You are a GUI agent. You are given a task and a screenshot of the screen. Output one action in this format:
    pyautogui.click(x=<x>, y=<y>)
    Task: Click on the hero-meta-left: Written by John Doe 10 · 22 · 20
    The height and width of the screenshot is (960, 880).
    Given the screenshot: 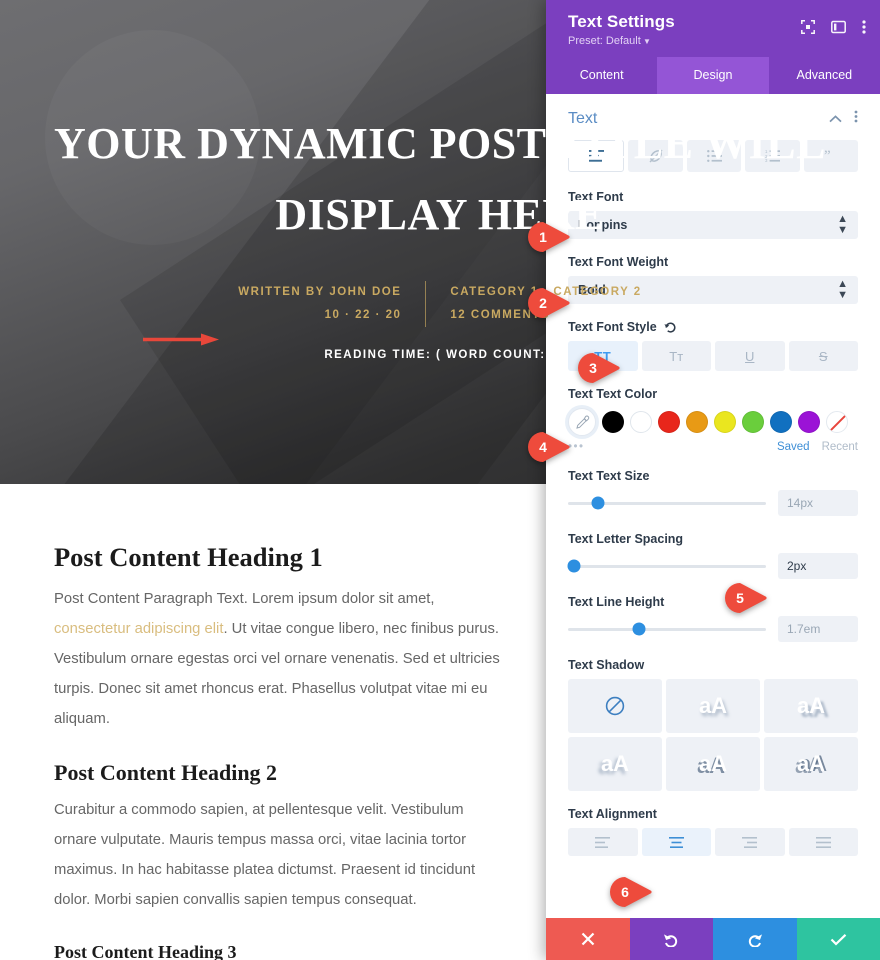 What is the action you would take?
    pyautogui.click(x=331, y=304)
    